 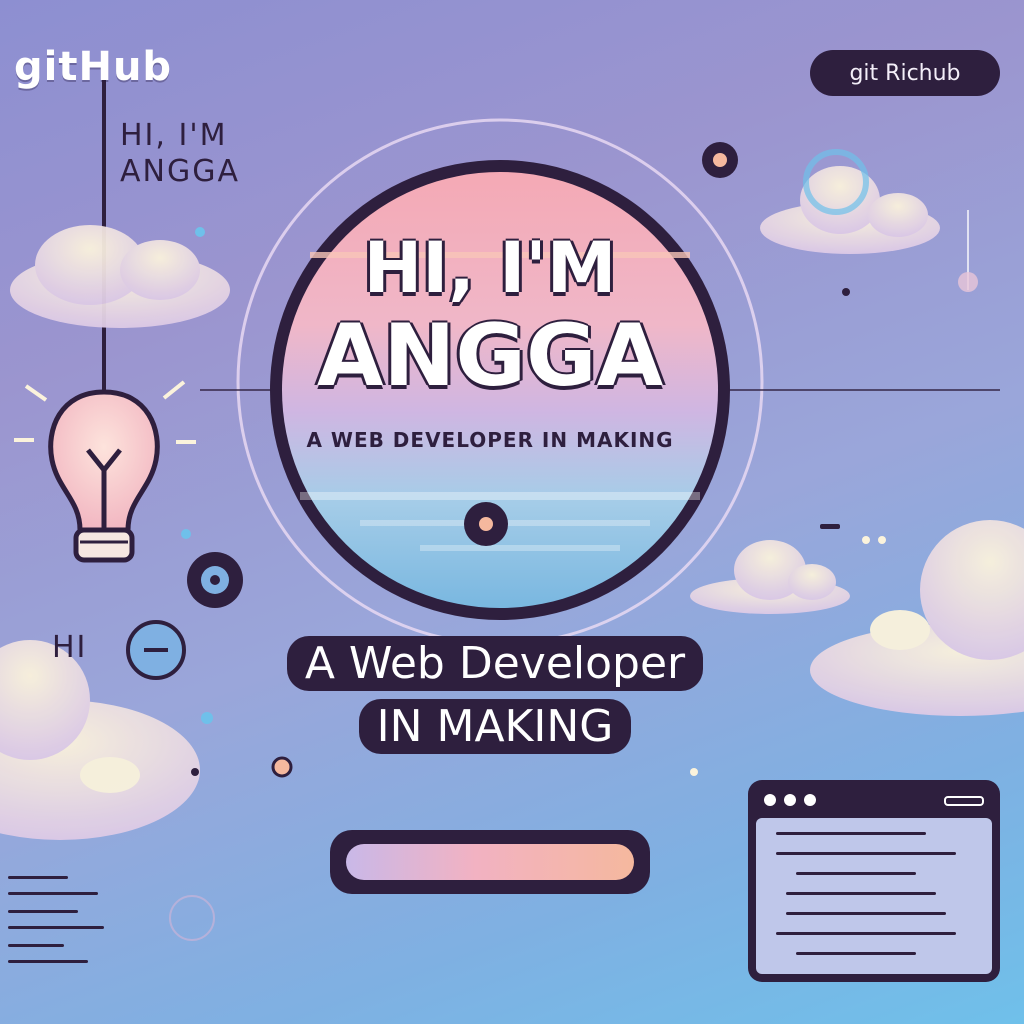 I want to click on hero-title-line1: HI, I'M, so click(x=490, y=268).